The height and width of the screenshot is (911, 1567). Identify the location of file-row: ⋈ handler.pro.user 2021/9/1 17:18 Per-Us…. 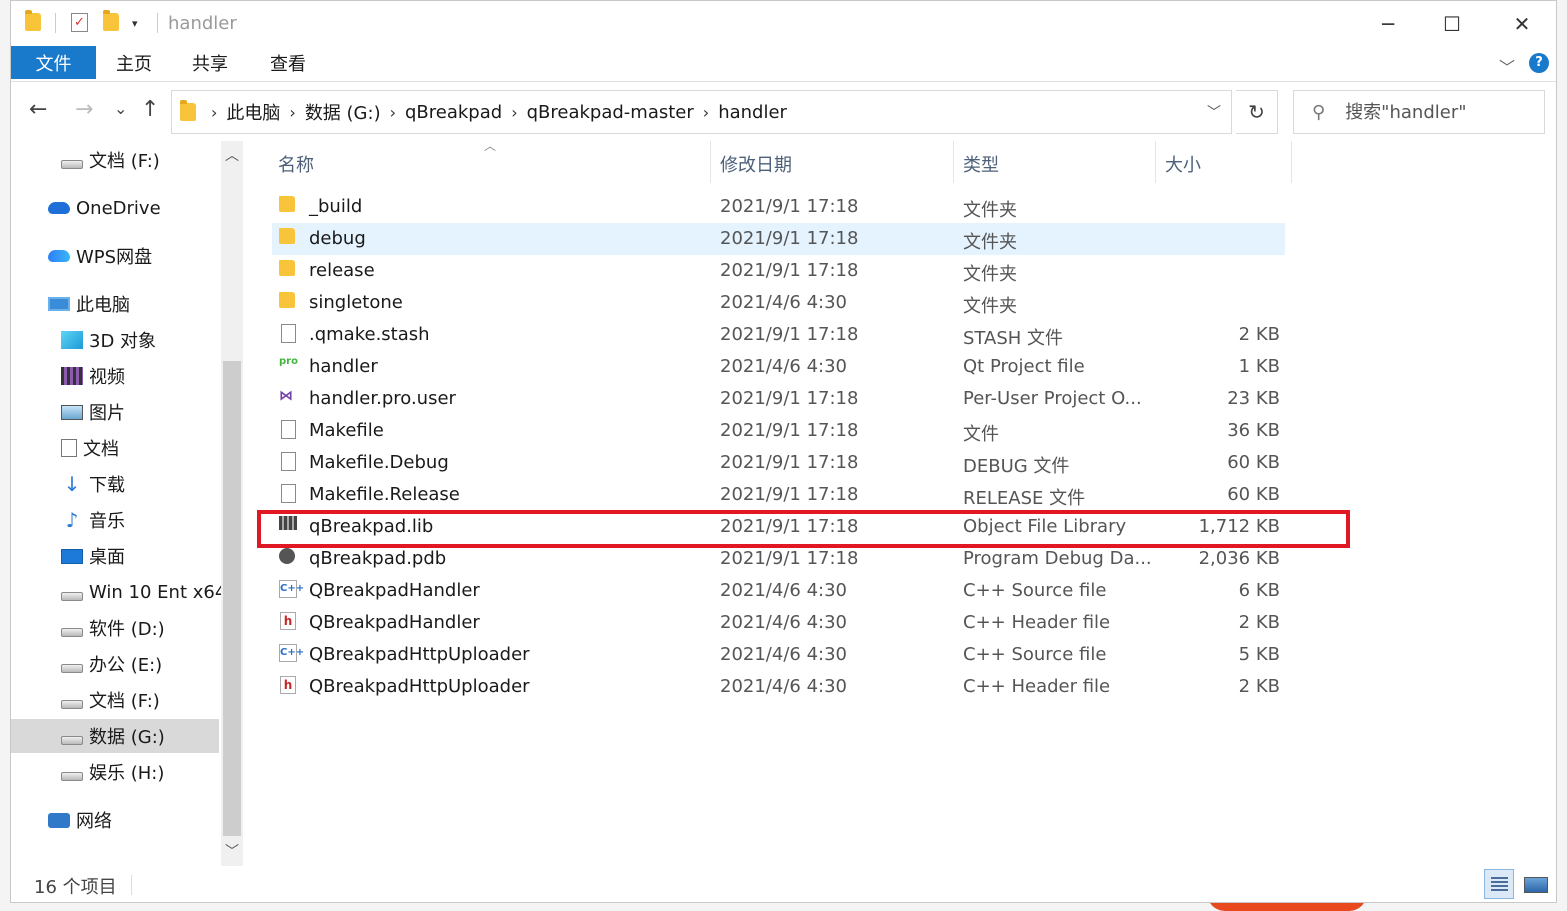
(778, 399).